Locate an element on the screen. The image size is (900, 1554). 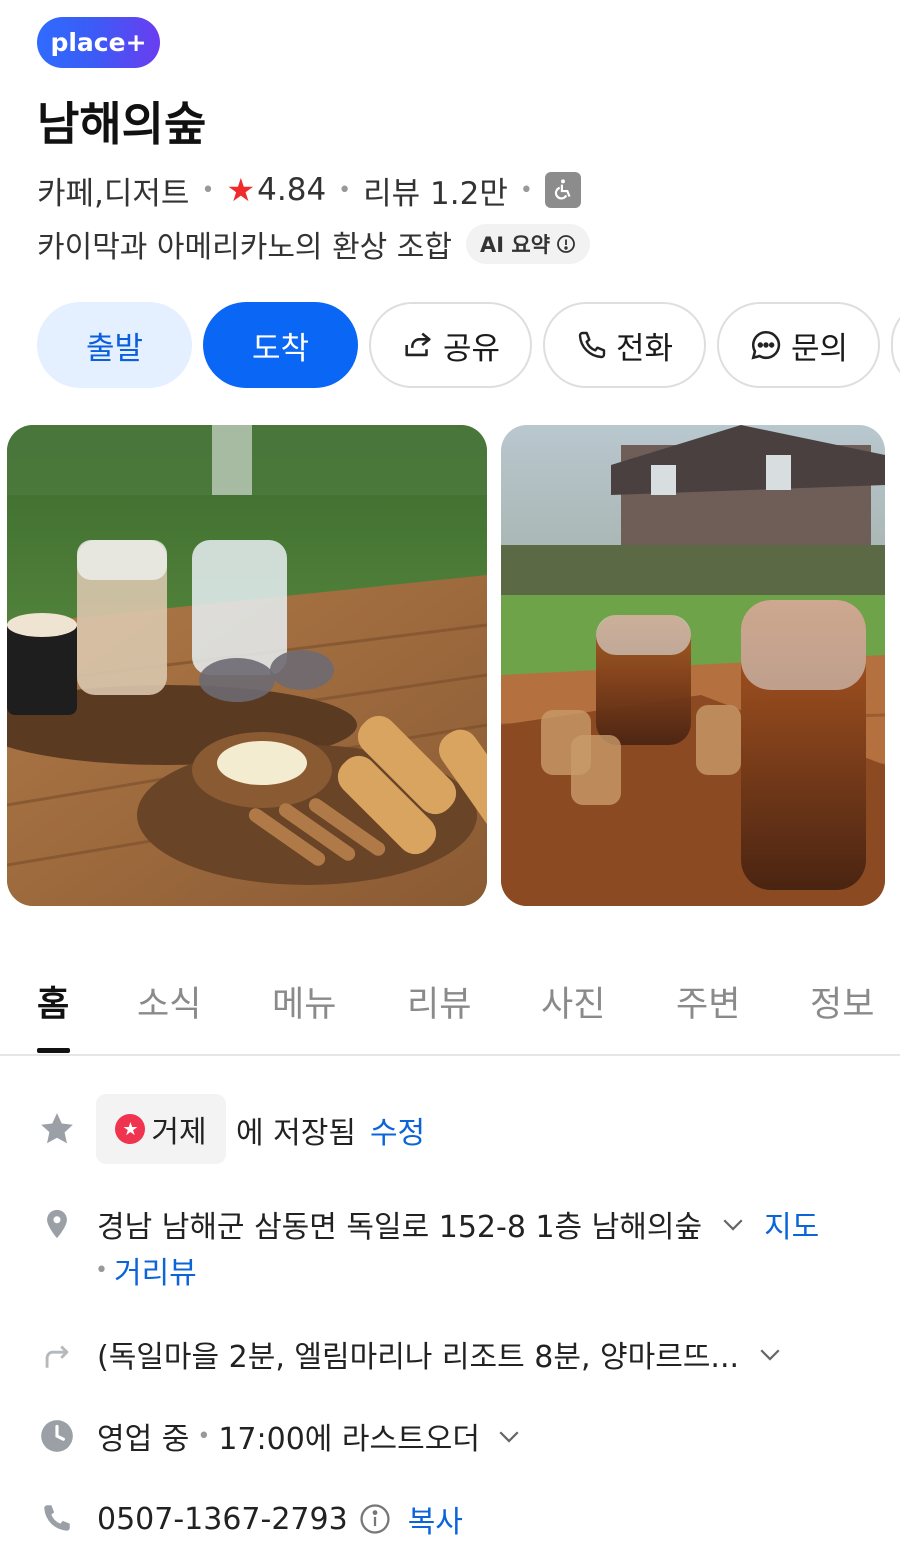
directions-arrow-icon is located at coordinates (57, 1355).